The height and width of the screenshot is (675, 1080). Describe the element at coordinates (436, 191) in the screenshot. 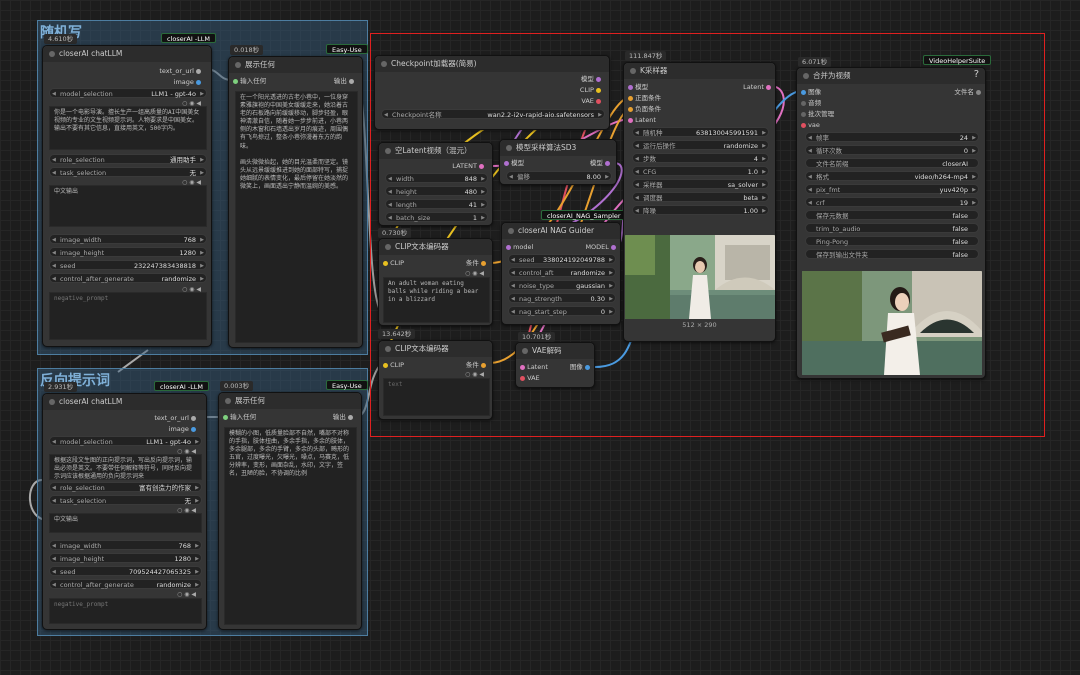

I see `height-widget: height 480` at that location.